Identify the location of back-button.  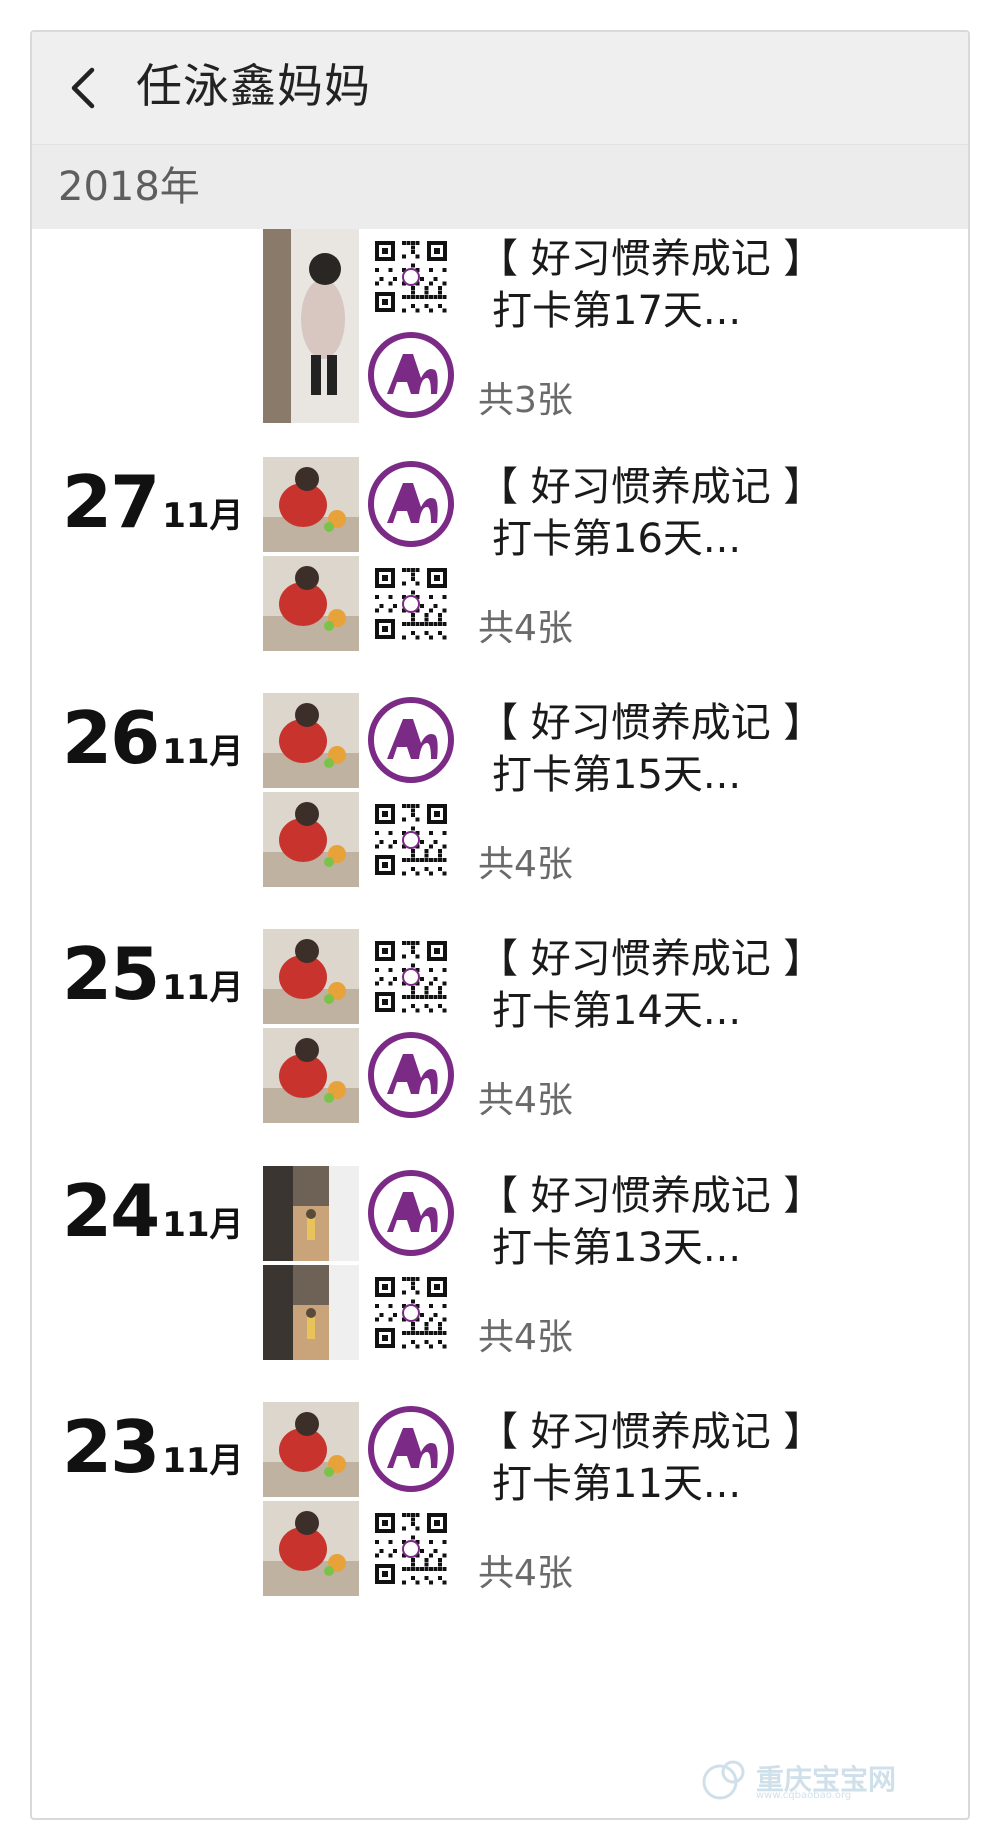
(84, 88).